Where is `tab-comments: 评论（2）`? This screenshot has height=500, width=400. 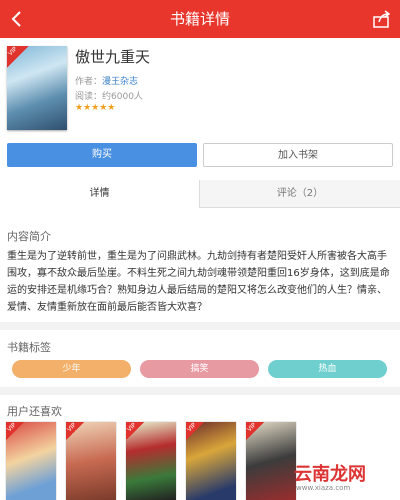
tab-comments: 评论（2） is located at coordinates (300, 194).